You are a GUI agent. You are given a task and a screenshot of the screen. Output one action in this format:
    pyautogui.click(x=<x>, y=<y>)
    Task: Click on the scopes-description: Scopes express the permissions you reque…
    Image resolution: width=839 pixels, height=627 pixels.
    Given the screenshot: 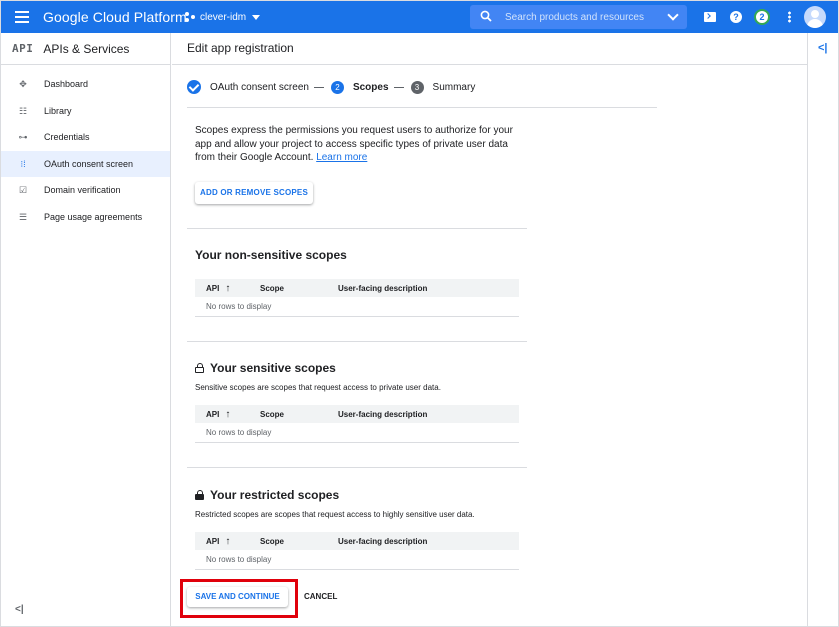 What is the action you would take?
    pyautogui.click(x=360, y=144)
    